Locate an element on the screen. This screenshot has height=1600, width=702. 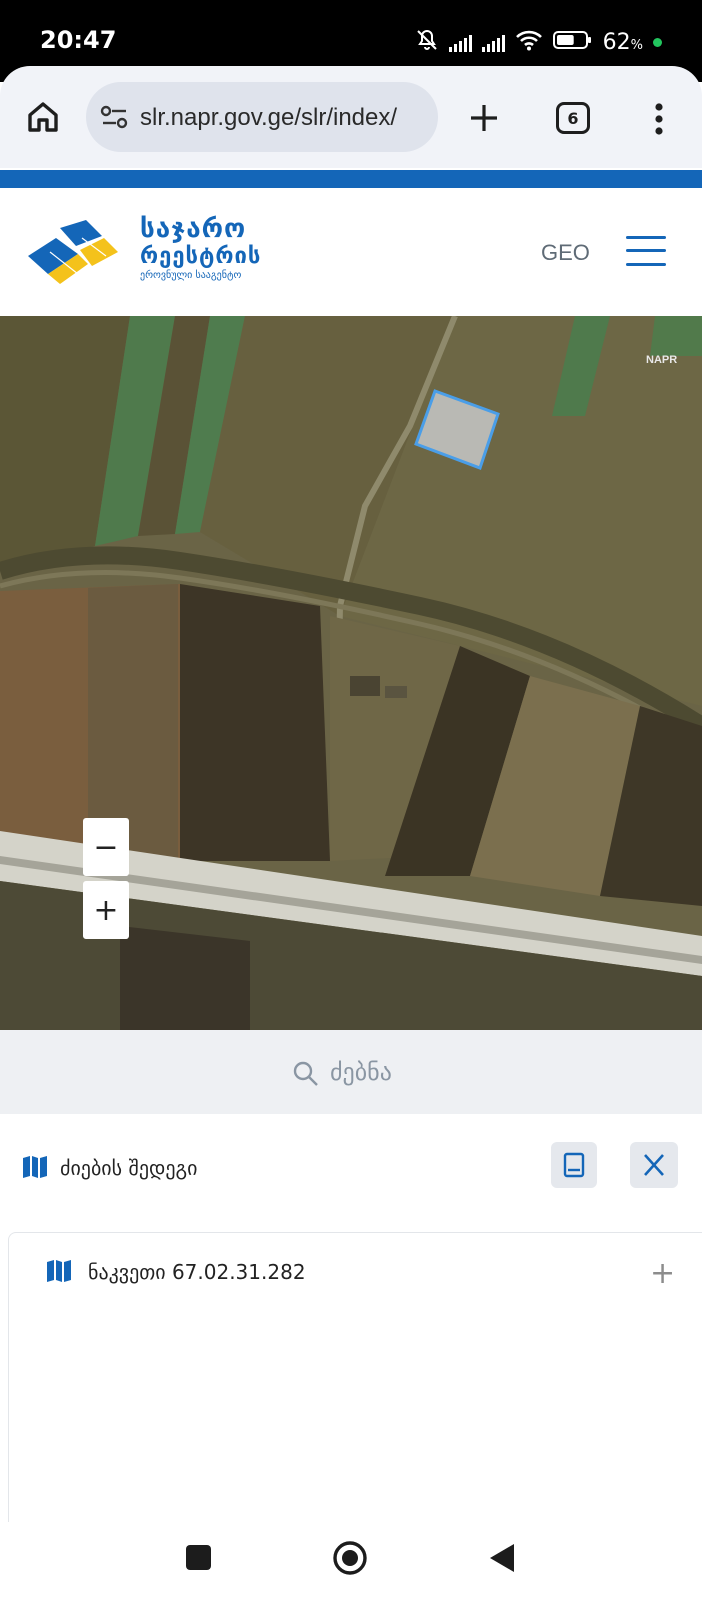
results-title: ძიების შედეგი is located at coordinates (129, 1168).